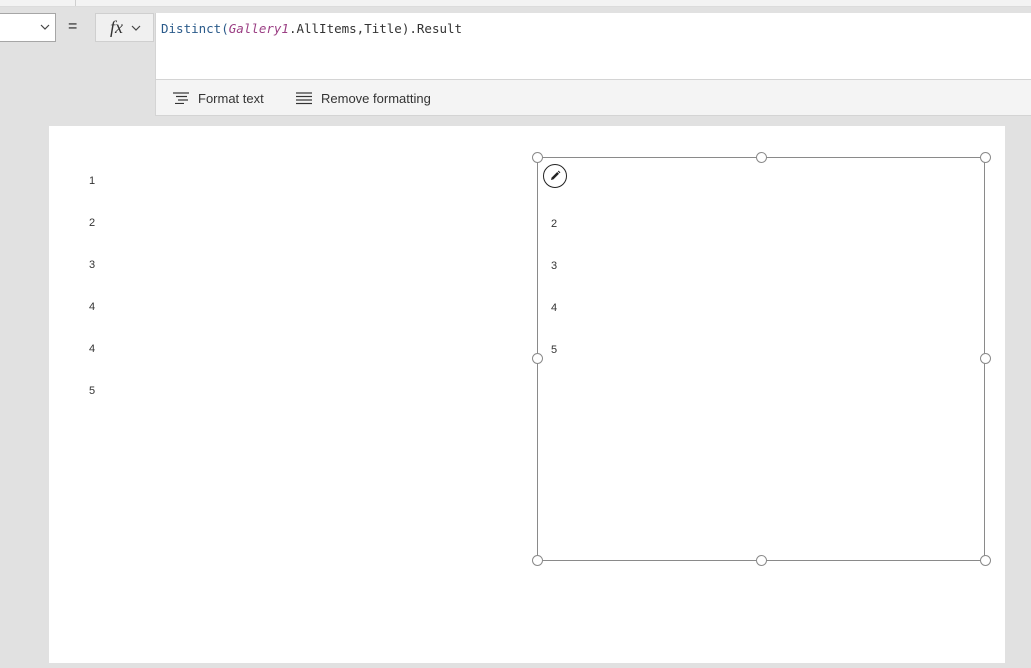 The height and width of the screenshot is (668, 1031). Describe the element at coordinates (554, 266) in the screenshot. I see `gallery-right-item: 3` at that location.